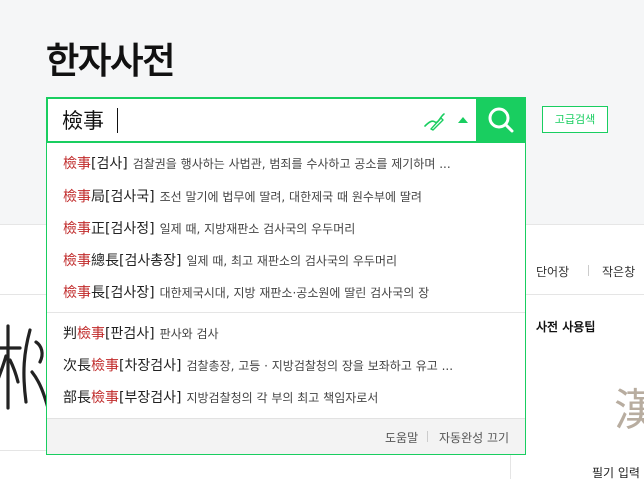 This screenshot has height=481, width=644. What do you see at coordinates (232, 120) in the screenshot?
I see `search-input` at bounding box center [232, 120].